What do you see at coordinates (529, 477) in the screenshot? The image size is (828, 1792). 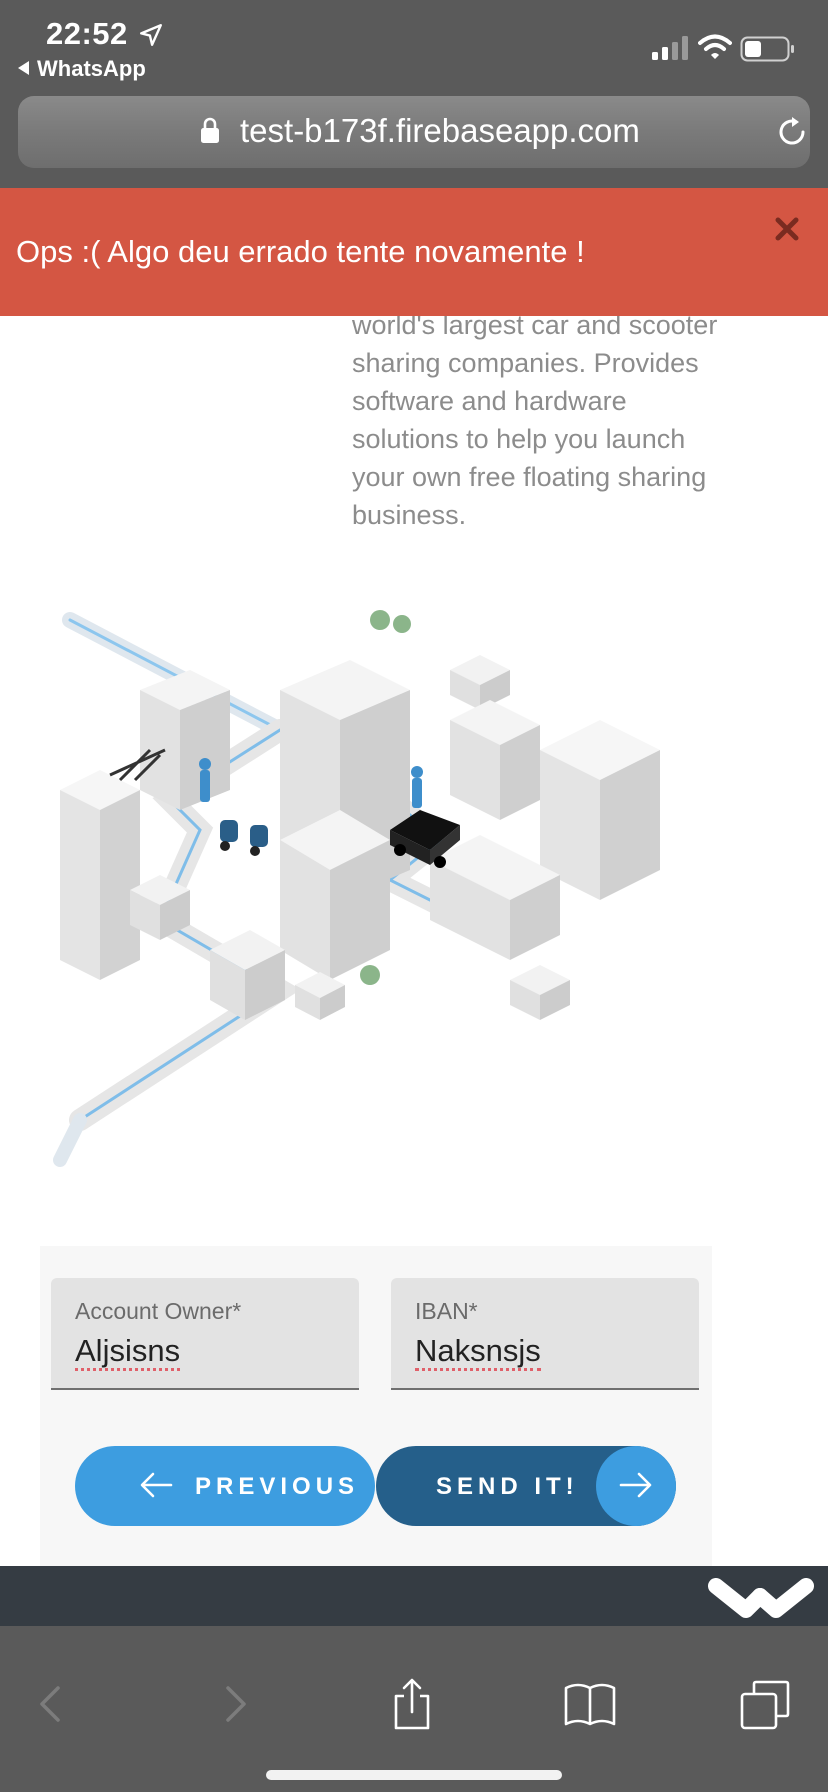 I see `description-line: your own free floating sharing` at bounding box center [529, 477].